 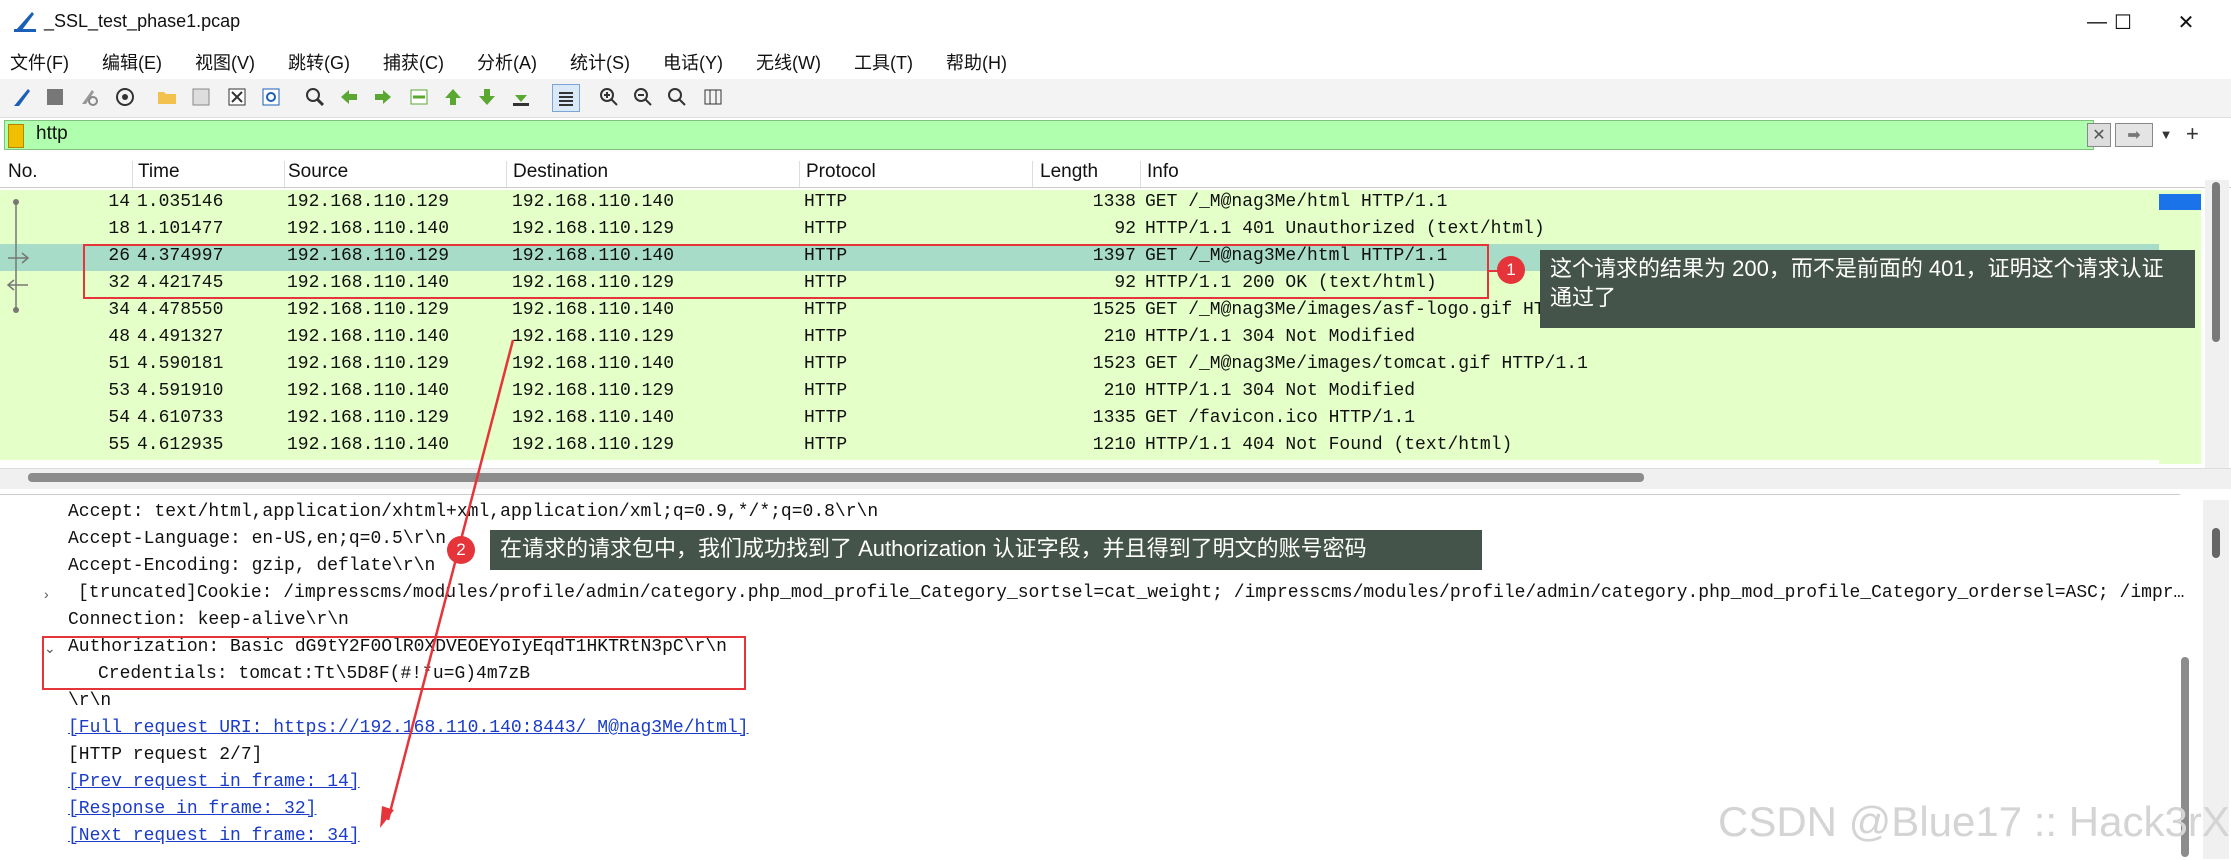 I want to click on detail-line: Connection: keep-alive\r\n, so click(x=208, y=620).